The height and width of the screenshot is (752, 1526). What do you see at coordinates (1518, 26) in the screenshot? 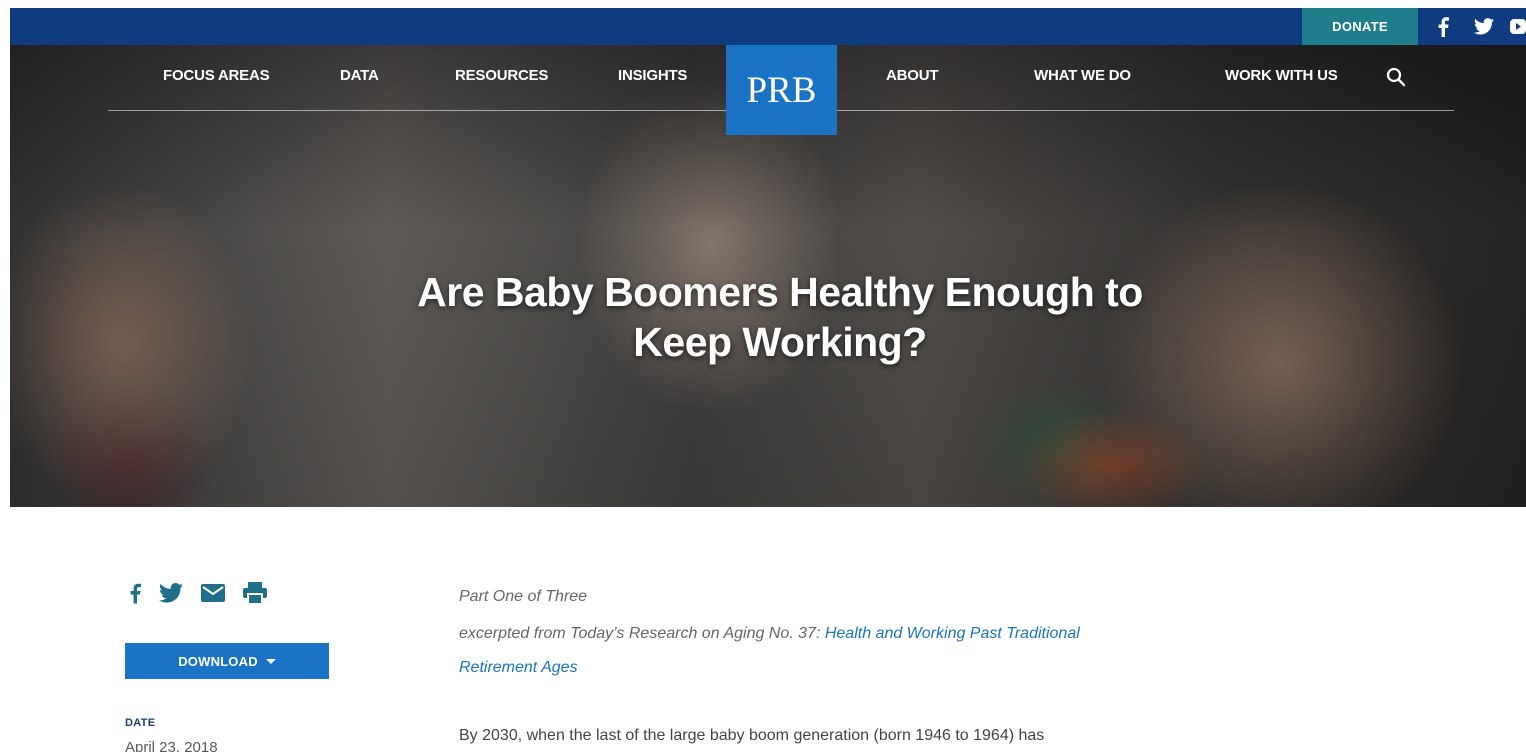
I see `youtube-icon` at bounding box center [1518, 26].